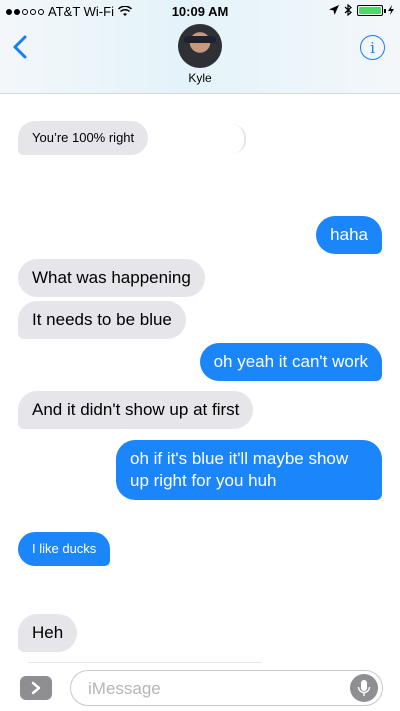  What do you see at coordinates (239, 139) in the screenshot?
I see `partial-bubble-edge` at bounding box center [239, 139].